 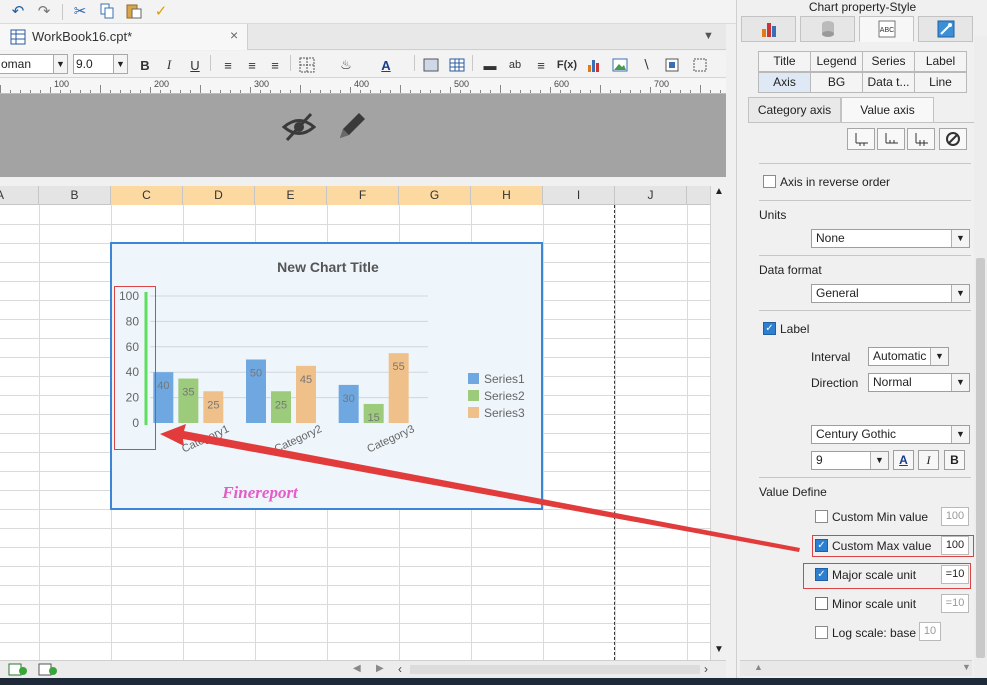 I want to click on tab-title: Title, so click(x=784, y=61).